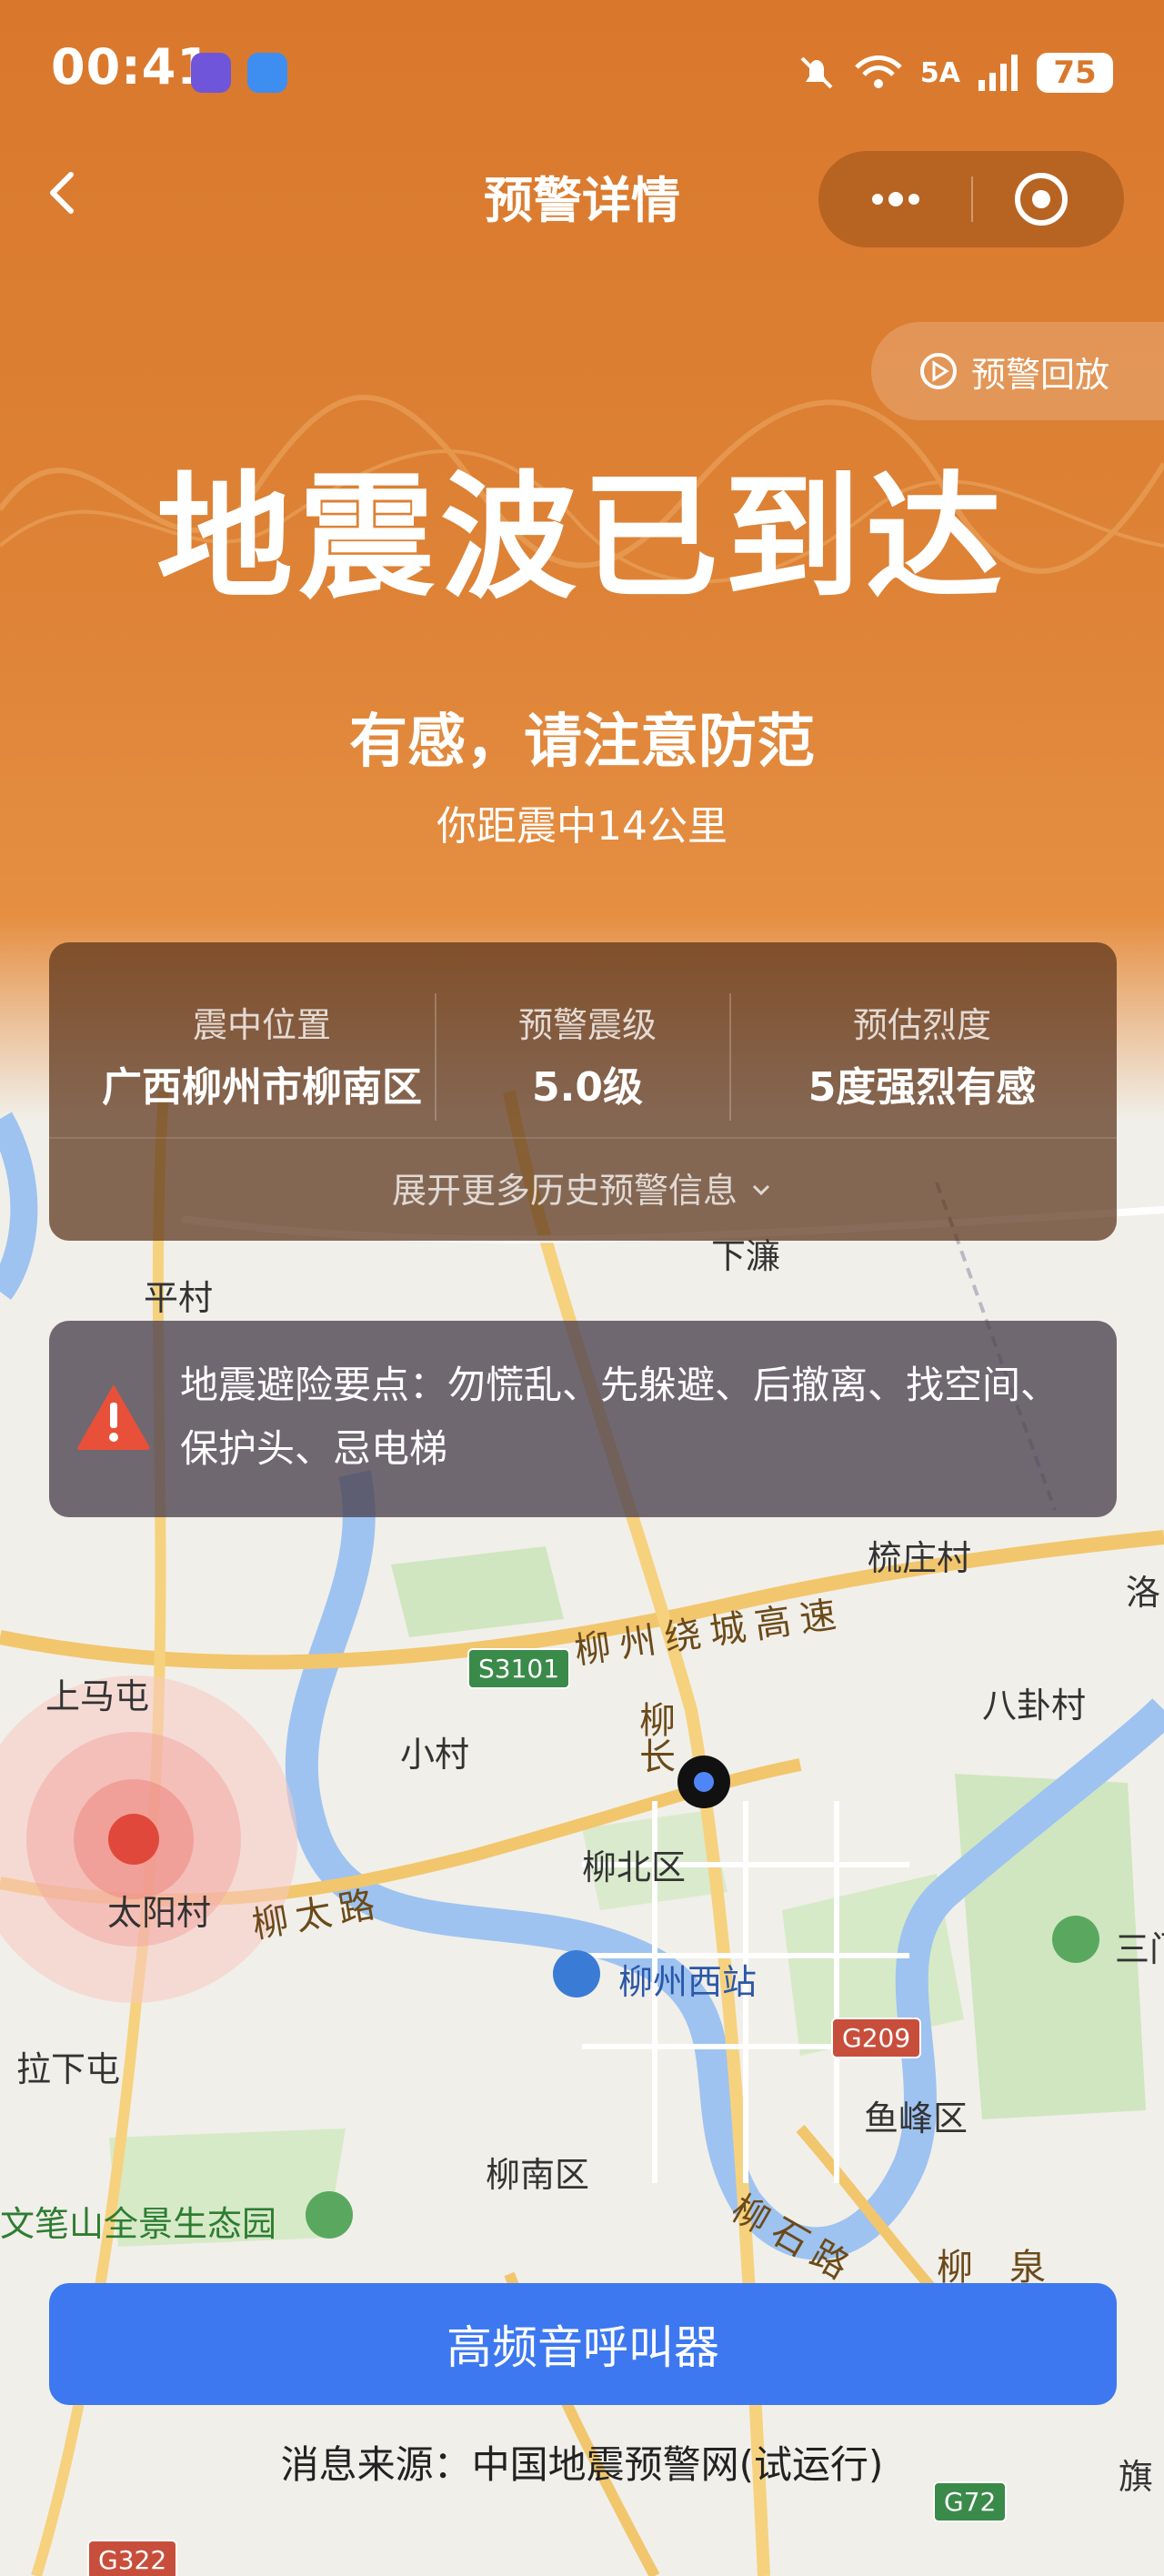 The width and height of the screenshot is (1164, 2576). What do you see at coordinates (588, 1087) in the screenshot?
I see `magnitude-value: 5.0级` at bounding box center [588, 1087].